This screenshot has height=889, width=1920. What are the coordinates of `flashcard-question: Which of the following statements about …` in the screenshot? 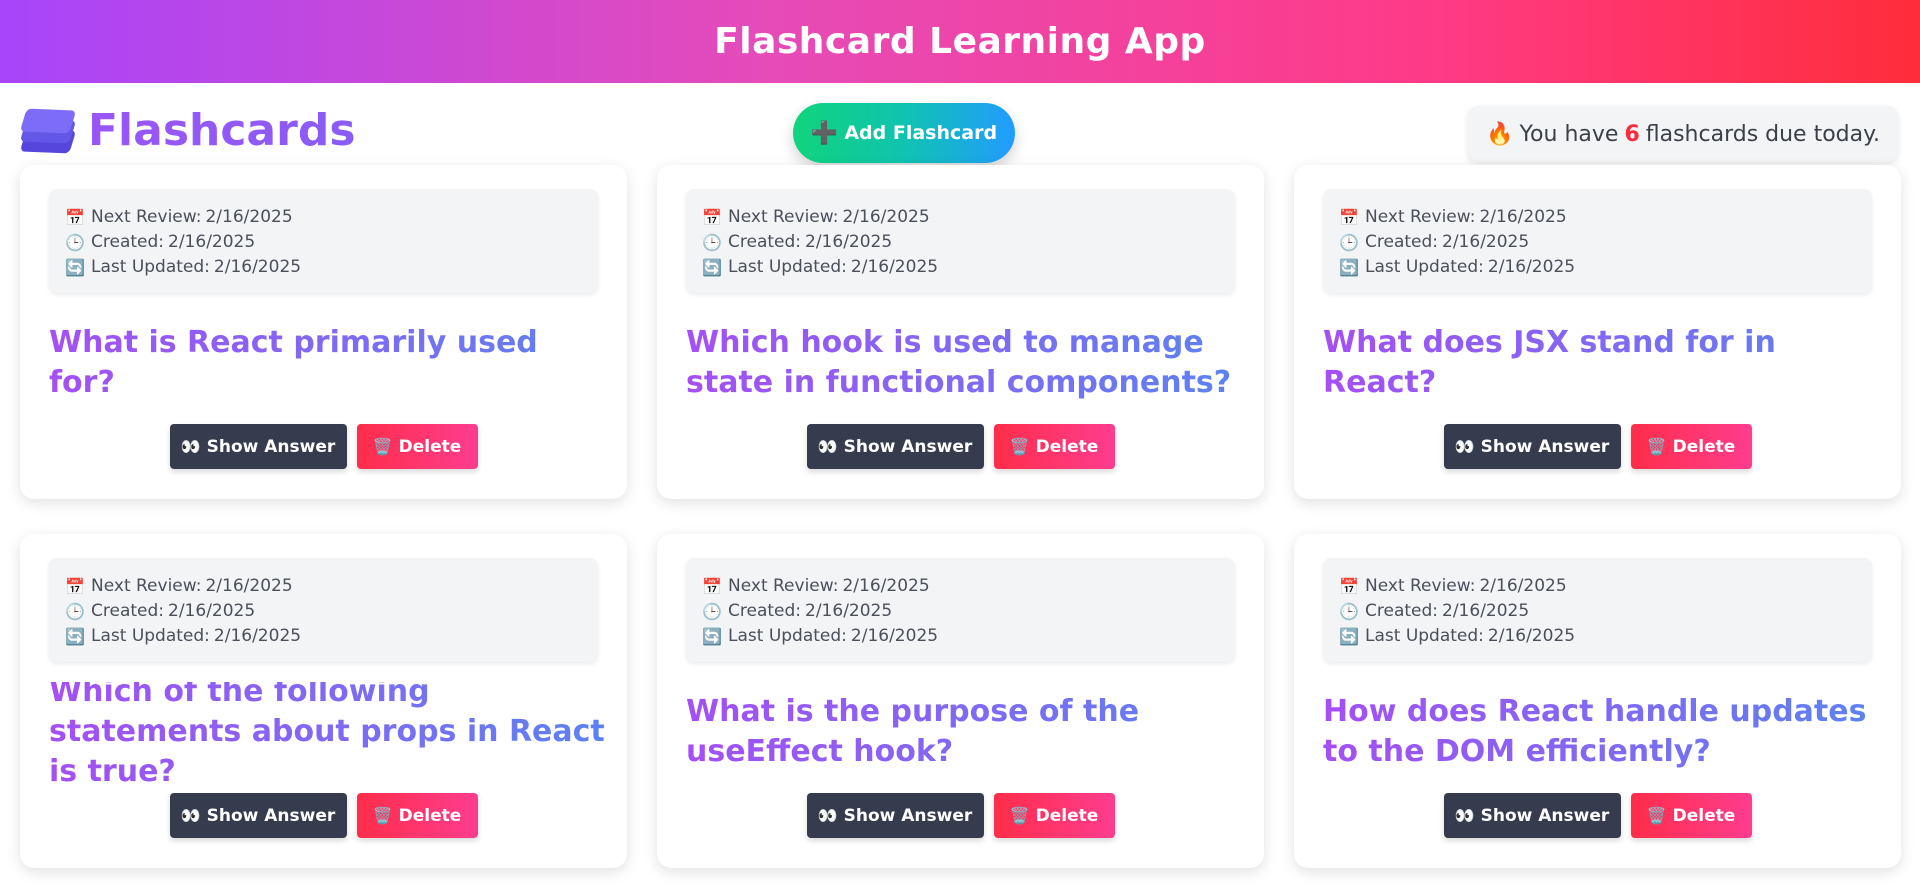 It's located at (328, 731).